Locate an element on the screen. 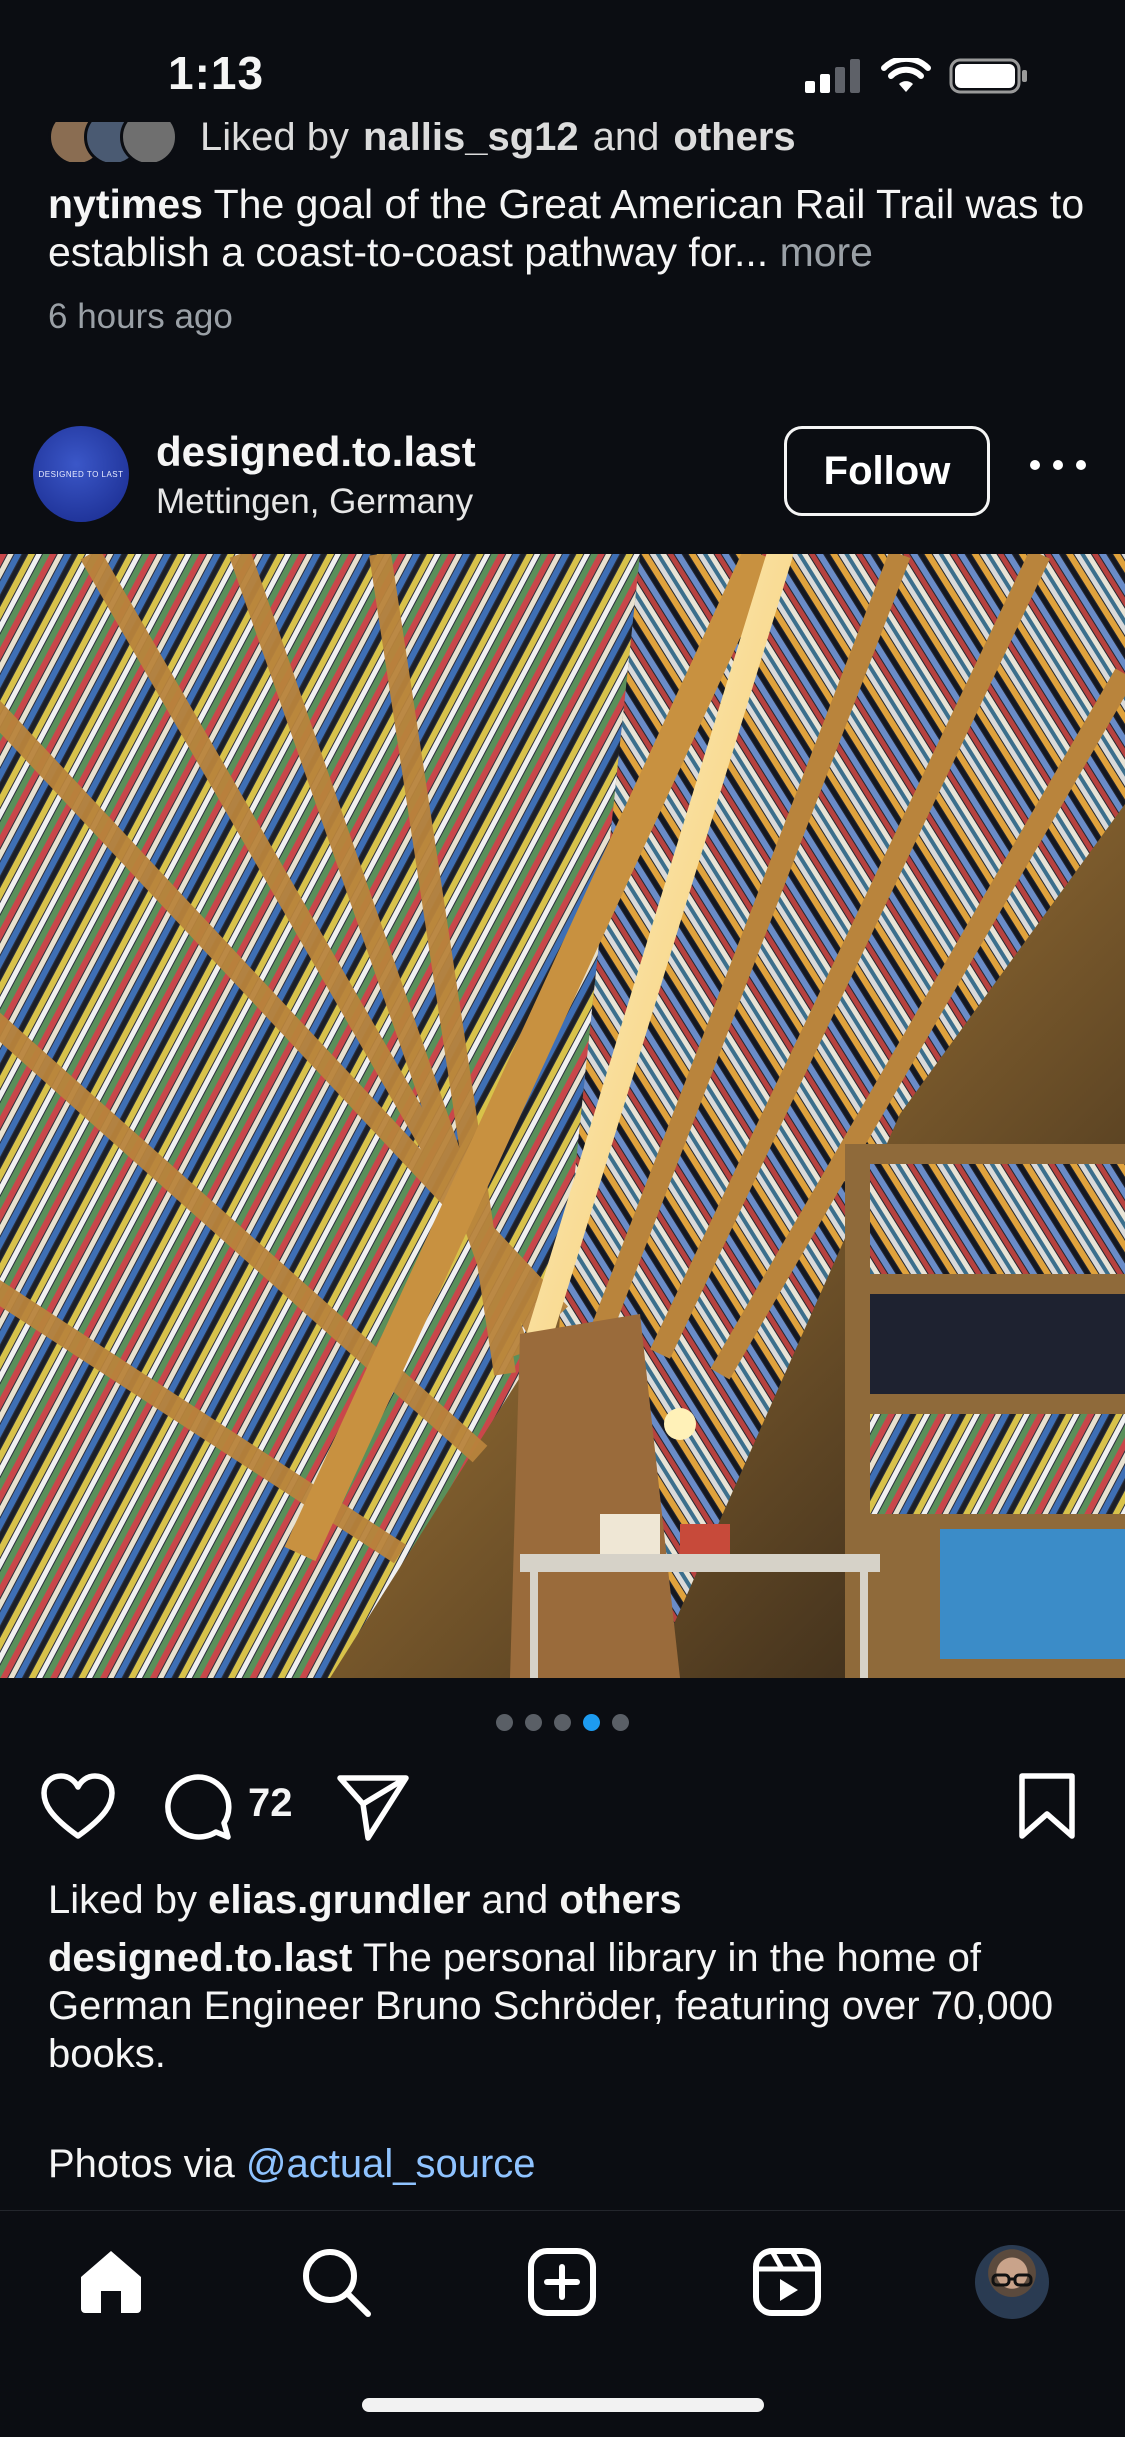  follow-button: Follow is located at coordinates (887, 471).